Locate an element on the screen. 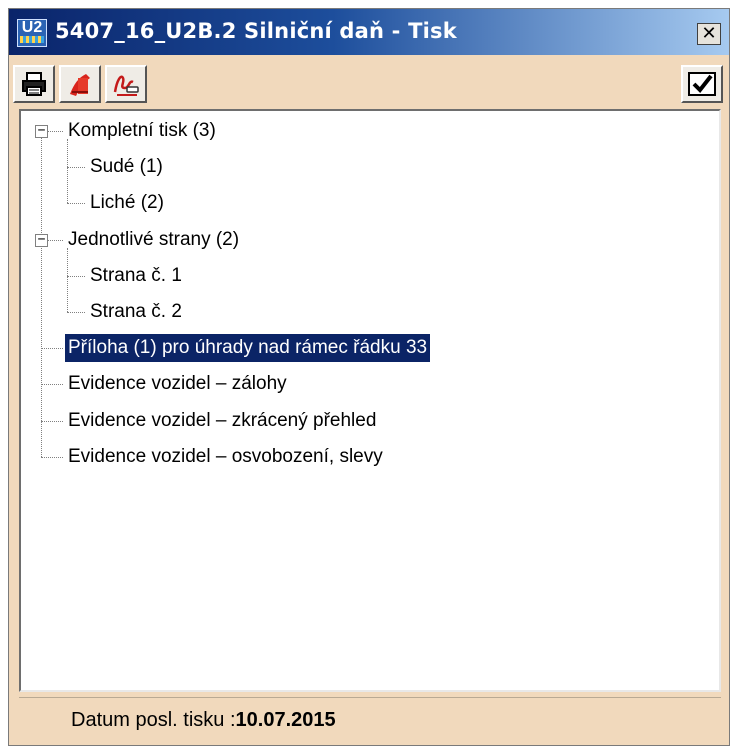 The height and width of the screenshot is (753, 736). last-print-label-text: Datum posl. tisku : is located at coordinates (153, 720).